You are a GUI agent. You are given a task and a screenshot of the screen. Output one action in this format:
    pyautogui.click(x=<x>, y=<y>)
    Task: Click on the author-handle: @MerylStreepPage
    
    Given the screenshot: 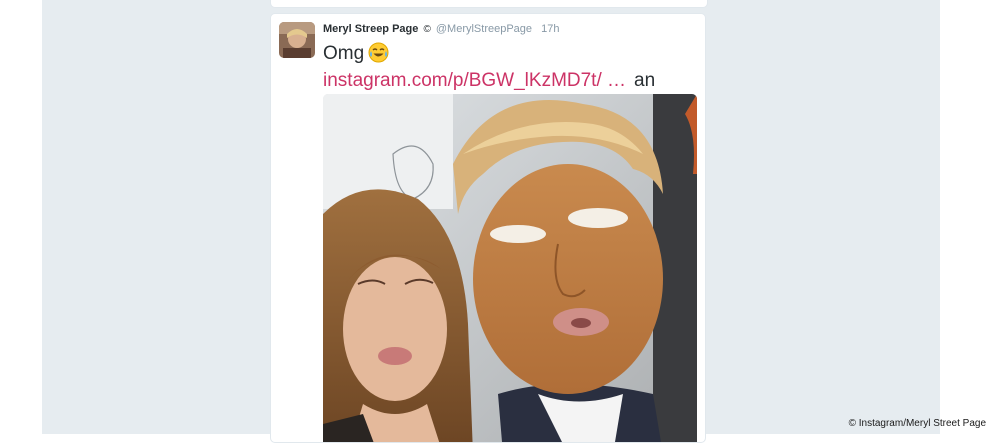 What is the action you would take?
    pyautogui.click(x=484, y=29)
    